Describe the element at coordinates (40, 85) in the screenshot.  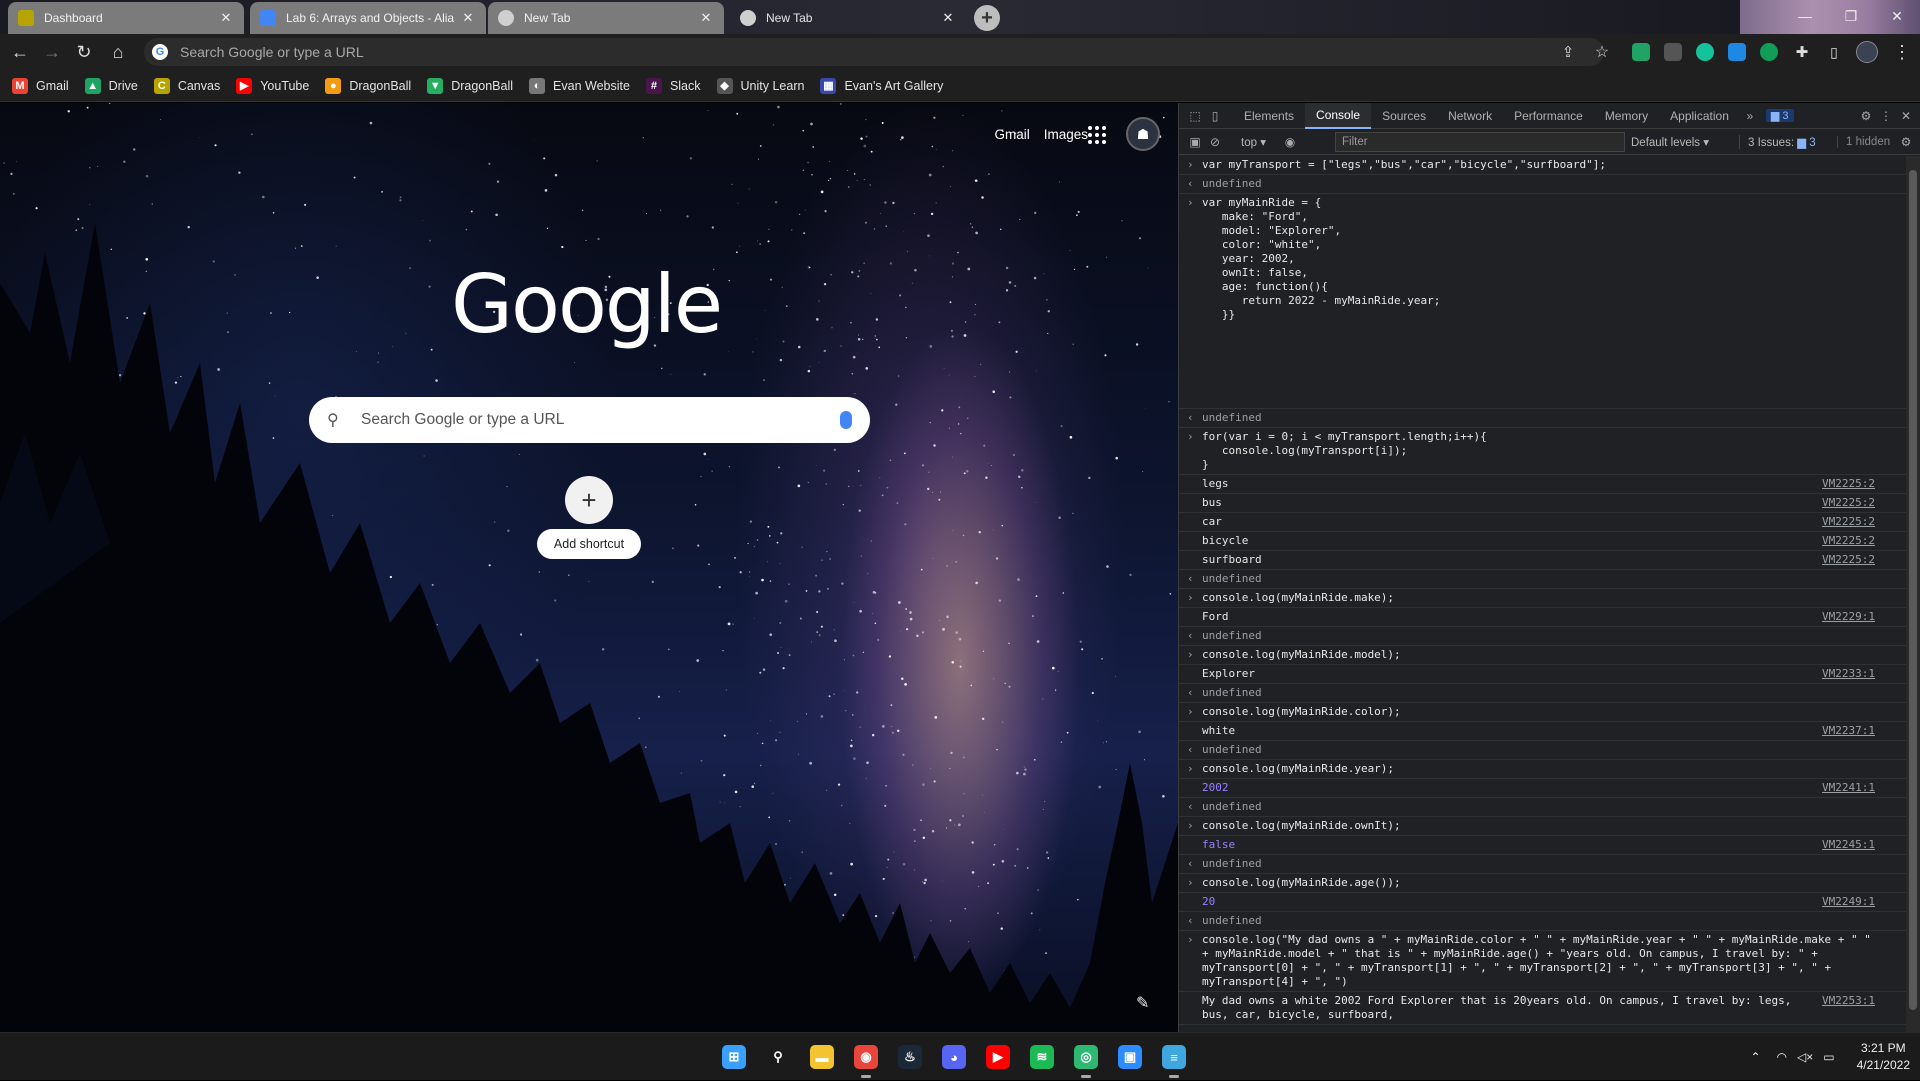
I see `bookmark-item: M Gmail` at that location.